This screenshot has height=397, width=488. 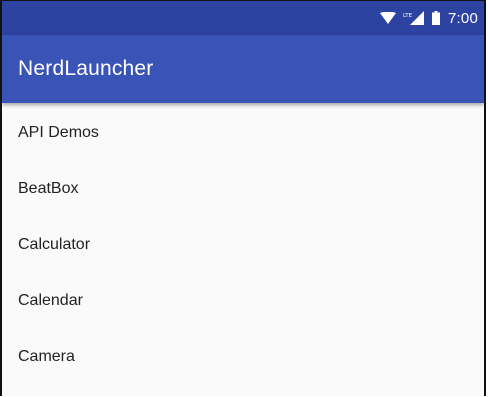 I want to click on battery-icon, so click(x=436, y=18).